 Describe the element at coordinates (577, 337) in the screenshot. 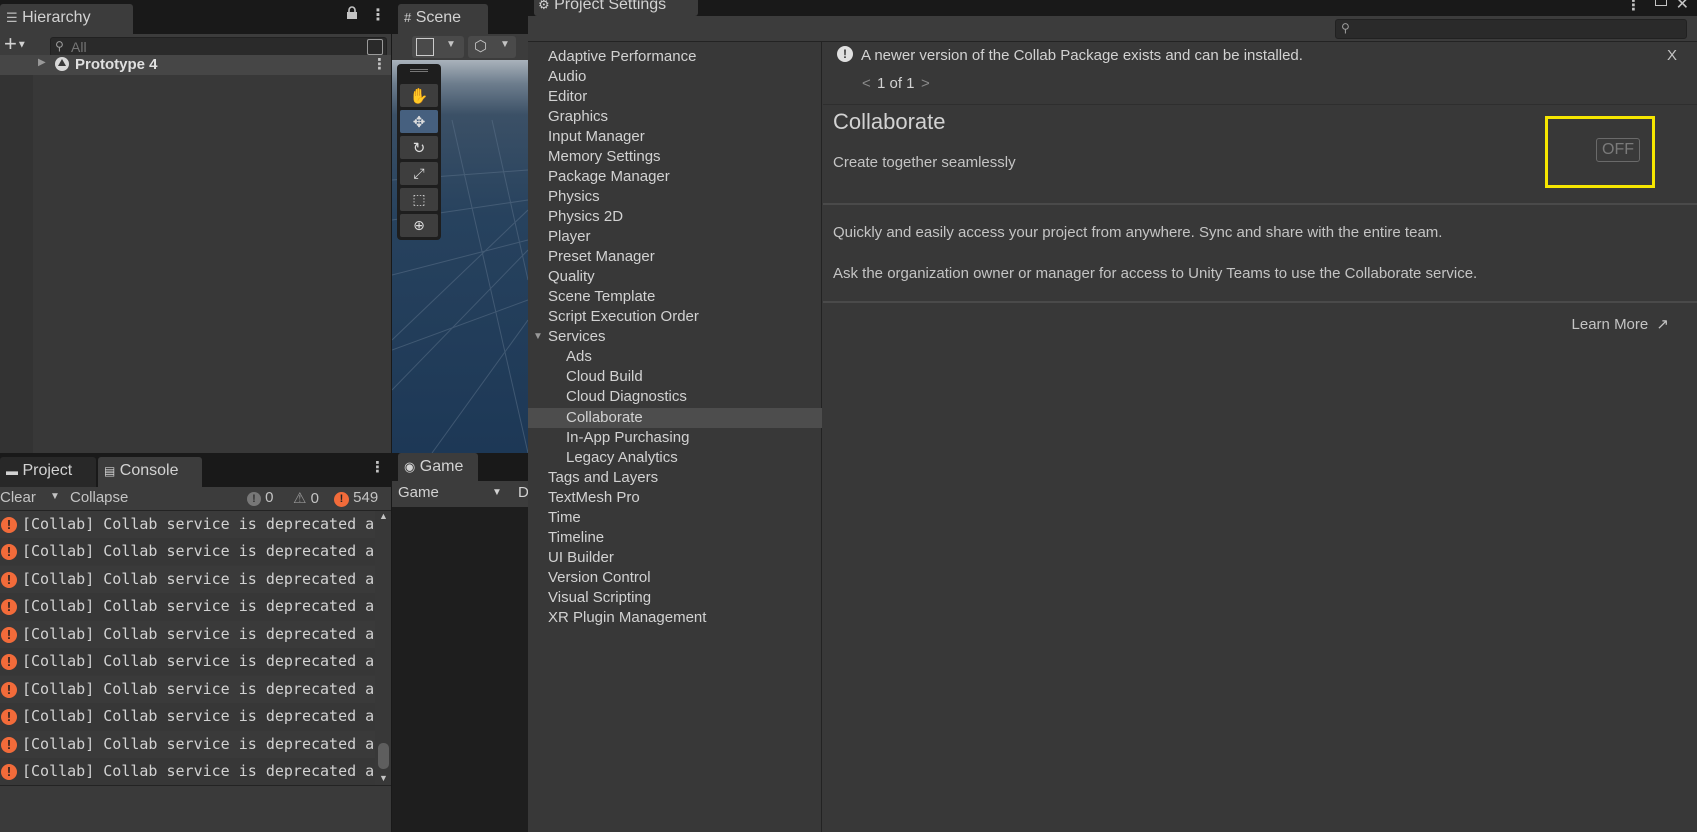

I see `nav-item-services: Services` at that location.